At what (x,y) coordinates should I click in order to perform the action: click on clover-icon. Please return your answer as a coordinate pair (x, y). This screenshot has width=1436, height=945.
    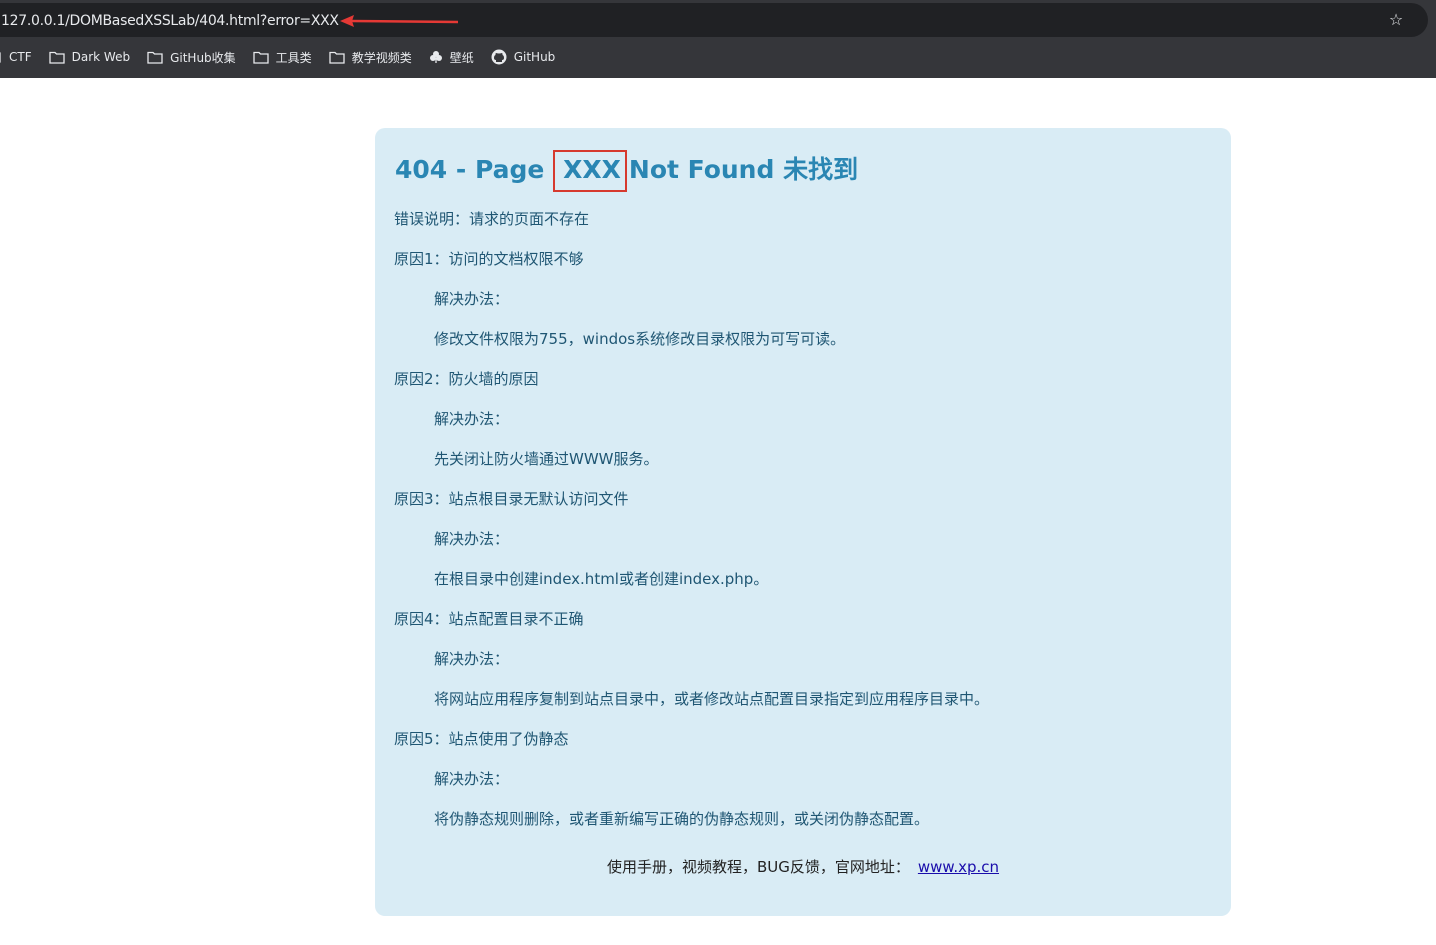
    Looking at the image, I should click on (435, 57).